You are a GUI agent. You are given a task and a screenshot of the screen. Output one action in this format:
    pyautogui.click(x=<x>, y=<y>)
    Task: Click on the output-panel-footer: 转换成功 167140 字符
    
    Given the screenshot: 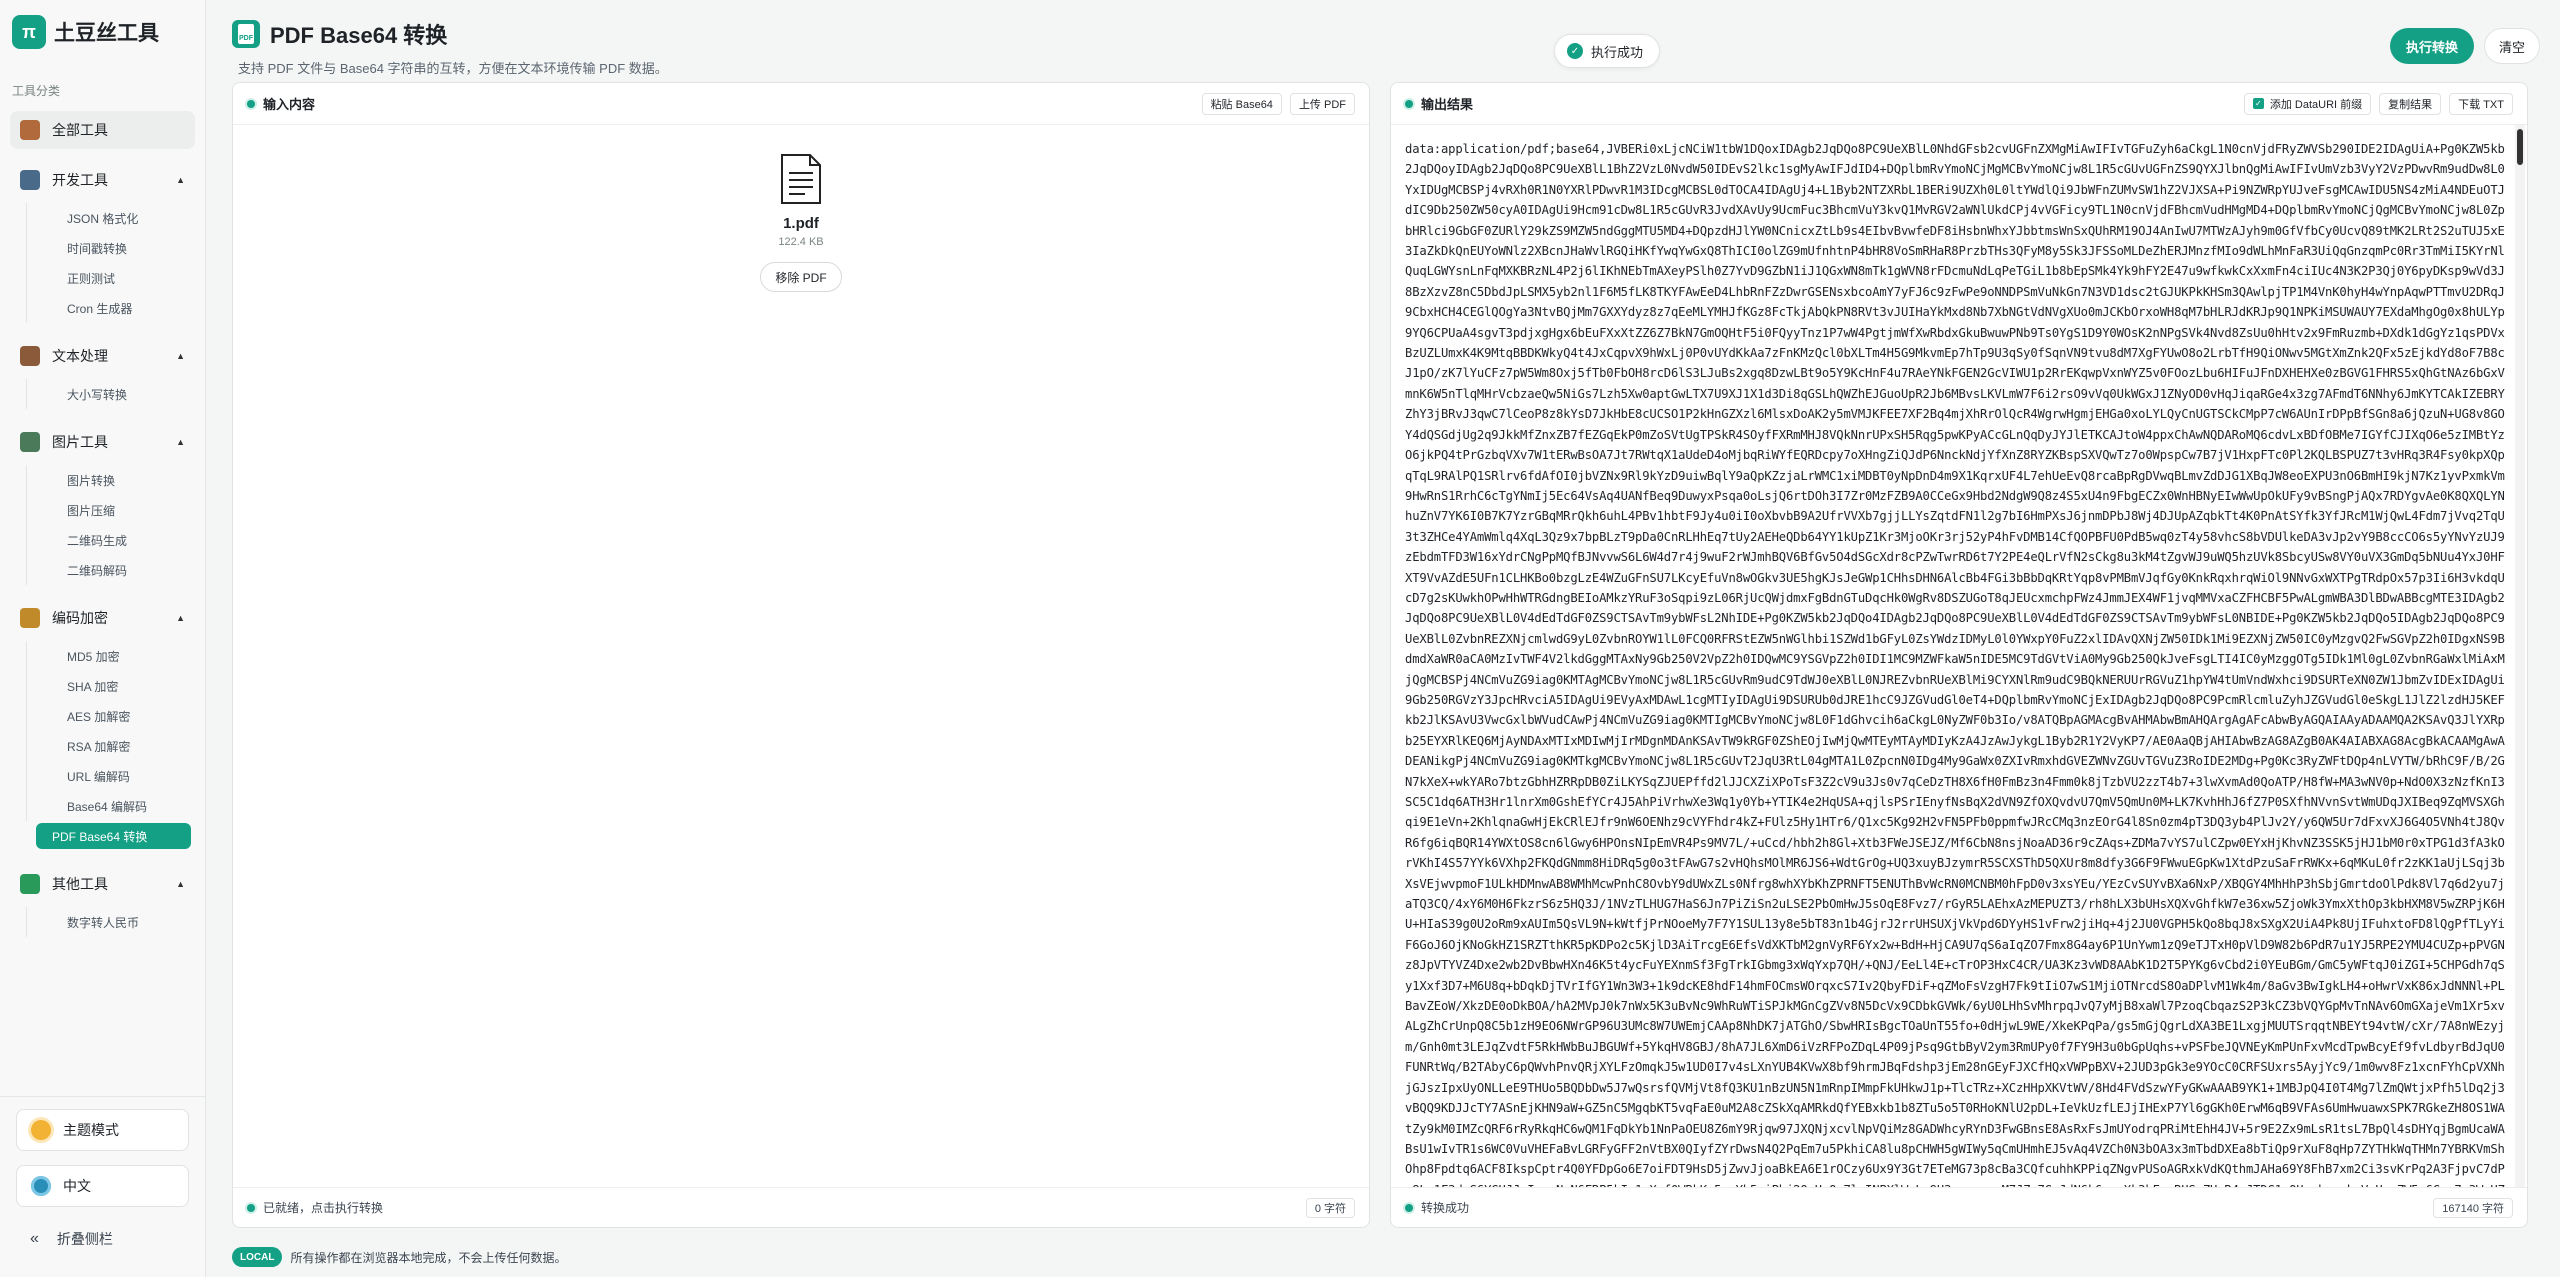 What is the action you would take?
    pyautogui.click(x=1959, y=1207)
    